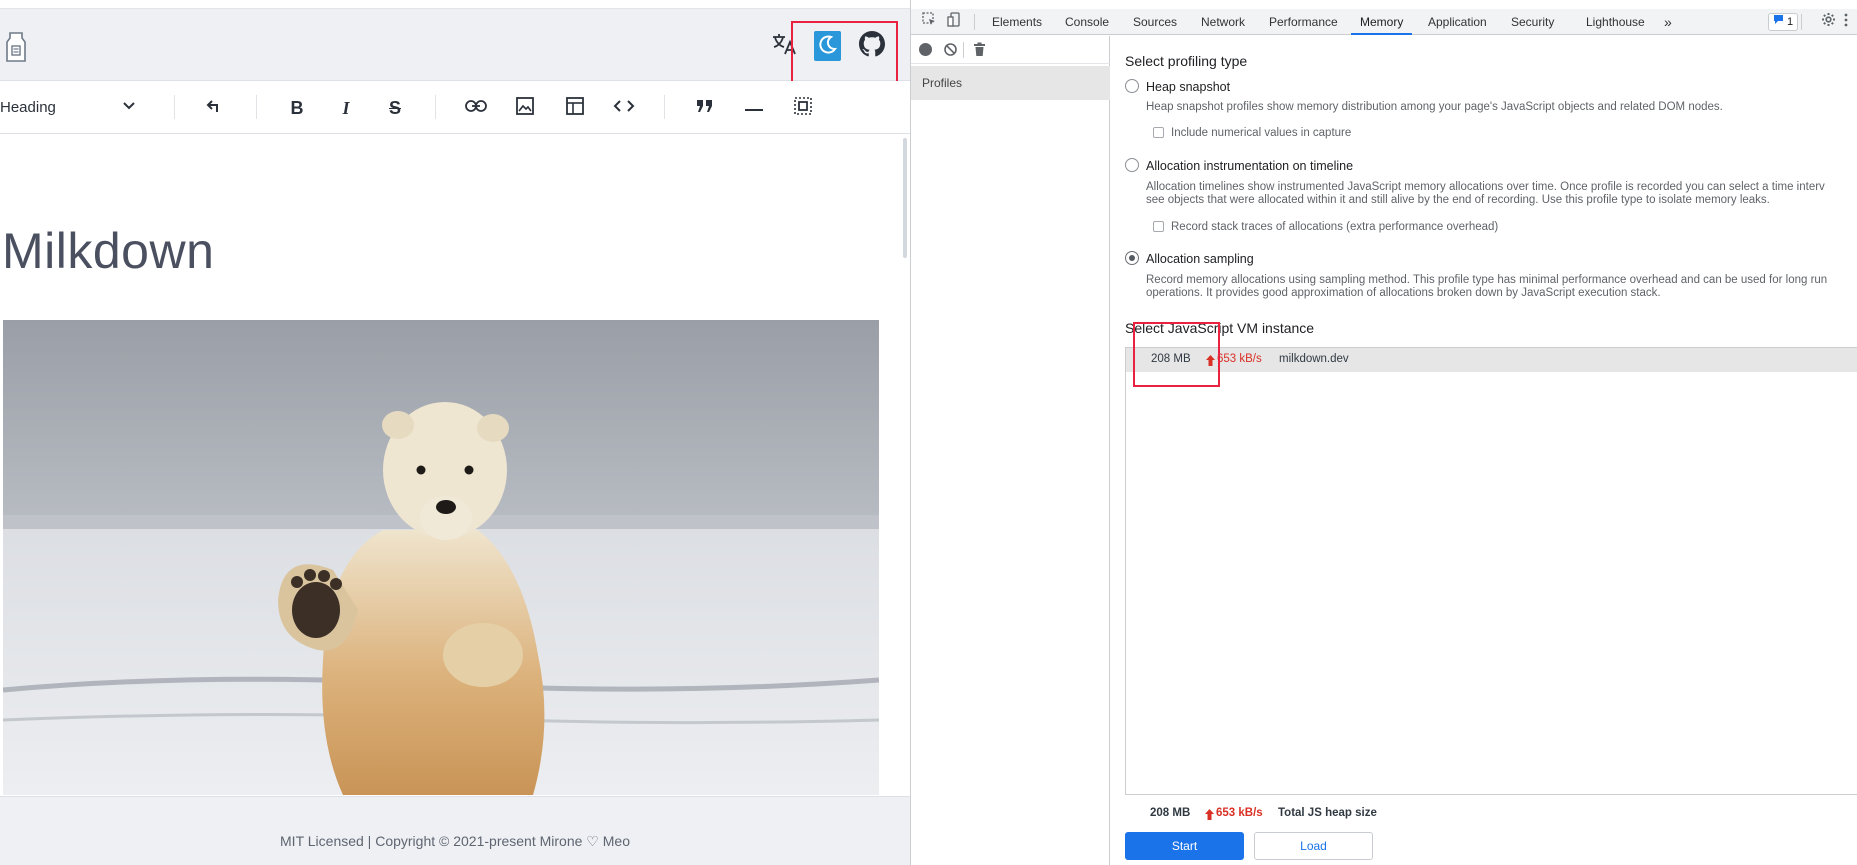  What do you see at coordinates (16, 47) in the screenshot?
I see `milkdown-logo-icon` at bounding box center [16, 47].